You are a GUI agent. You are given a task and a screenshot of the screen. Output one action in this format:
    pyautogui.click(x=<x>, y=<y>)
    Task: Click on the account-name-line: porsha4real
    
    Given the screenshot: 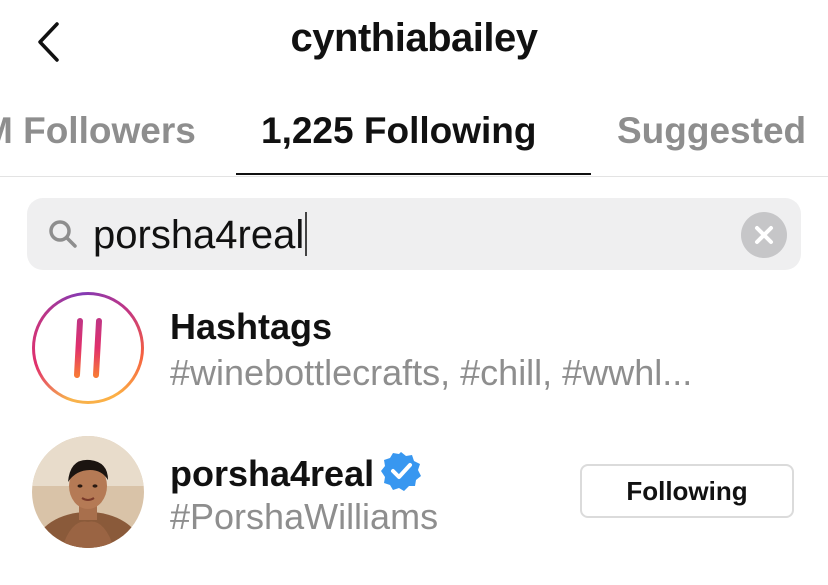 What is the action you would take?
    pyautogui.click(x=296, y=472)
    